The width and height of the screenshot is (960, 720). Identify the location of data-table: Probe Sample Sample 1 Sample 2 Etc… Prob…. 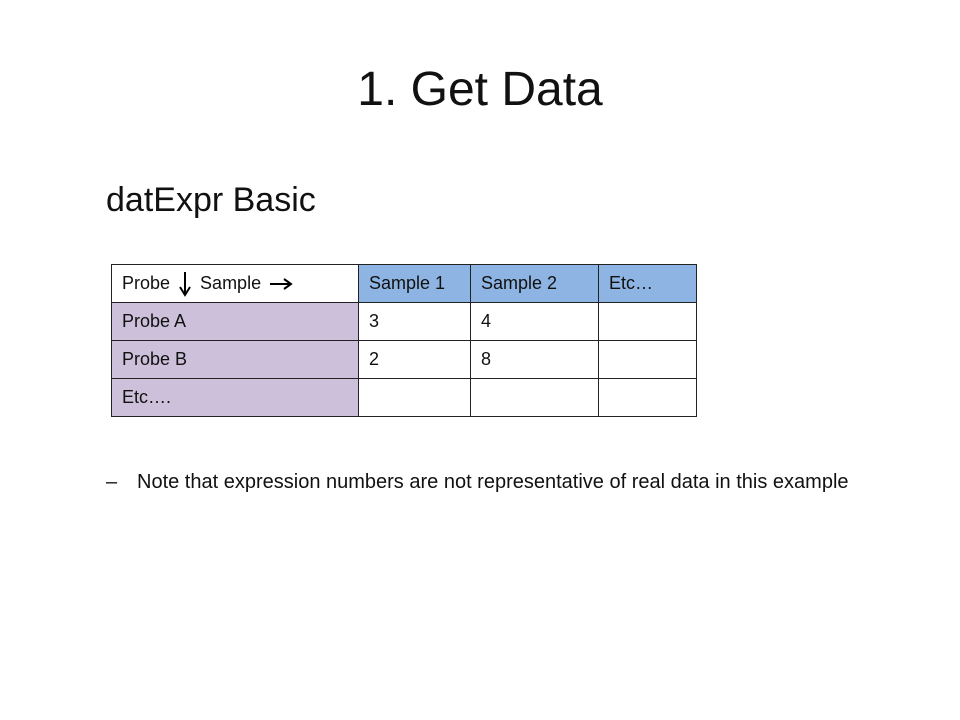
(404, 340).